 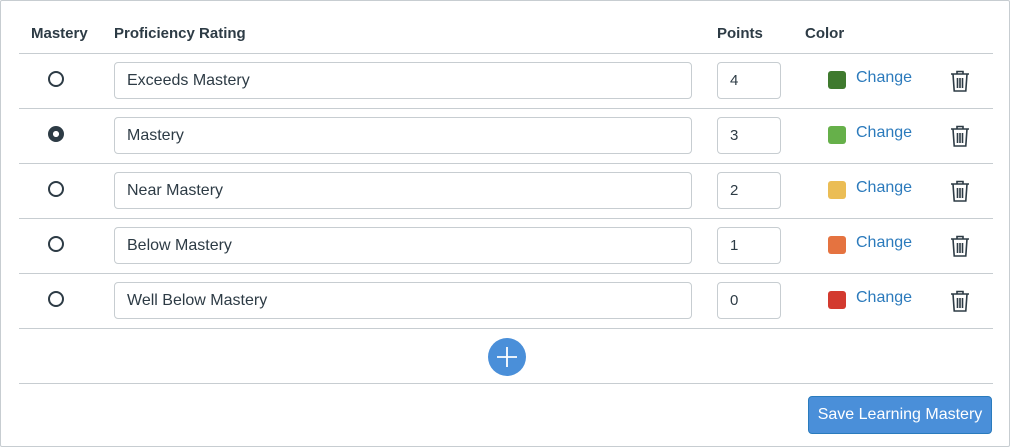 What do you see at coordinates (900, 415) in the screenshot?
I see `save-learning-mastery-button: Save Learning Mastery` at bounding box center [900, 415].